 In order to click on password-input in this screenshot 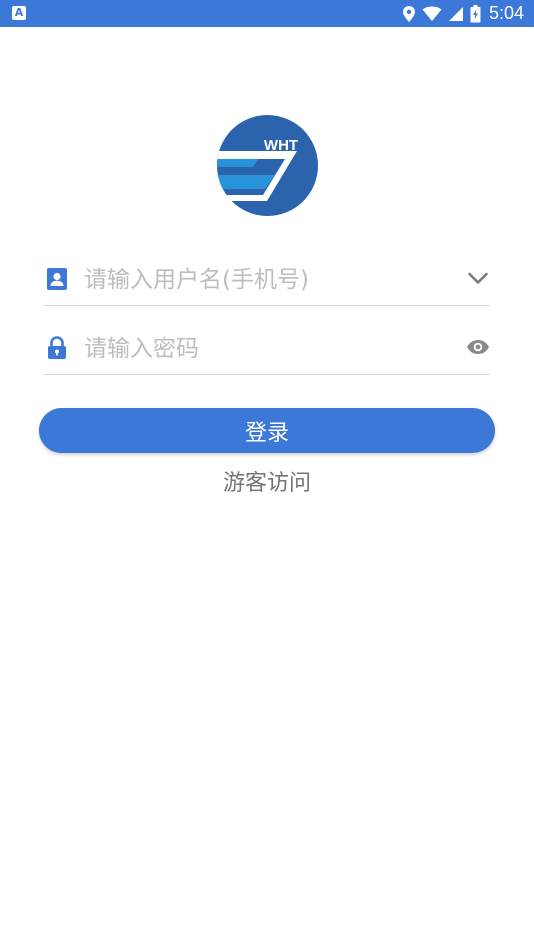, I will do `click(264, 349)`.